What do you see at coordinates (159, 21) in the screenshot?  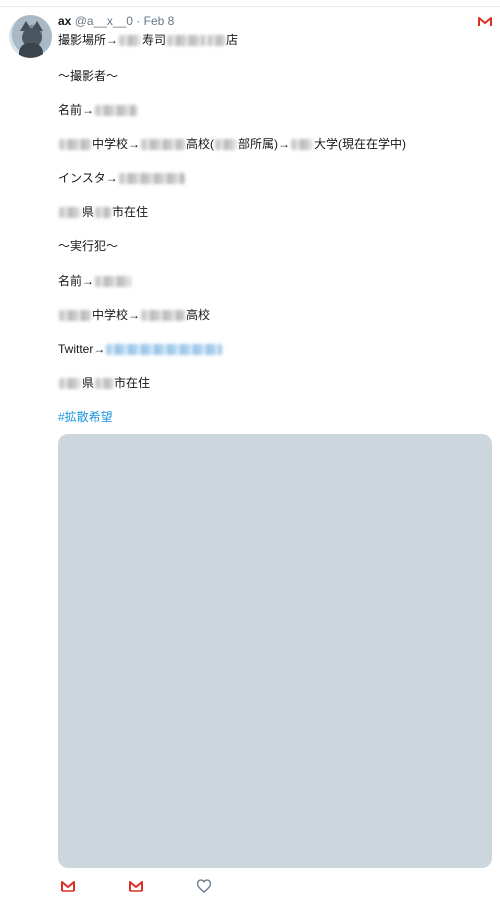 I see `tweet-date: Feb 8` at bounding box center [159, 21].